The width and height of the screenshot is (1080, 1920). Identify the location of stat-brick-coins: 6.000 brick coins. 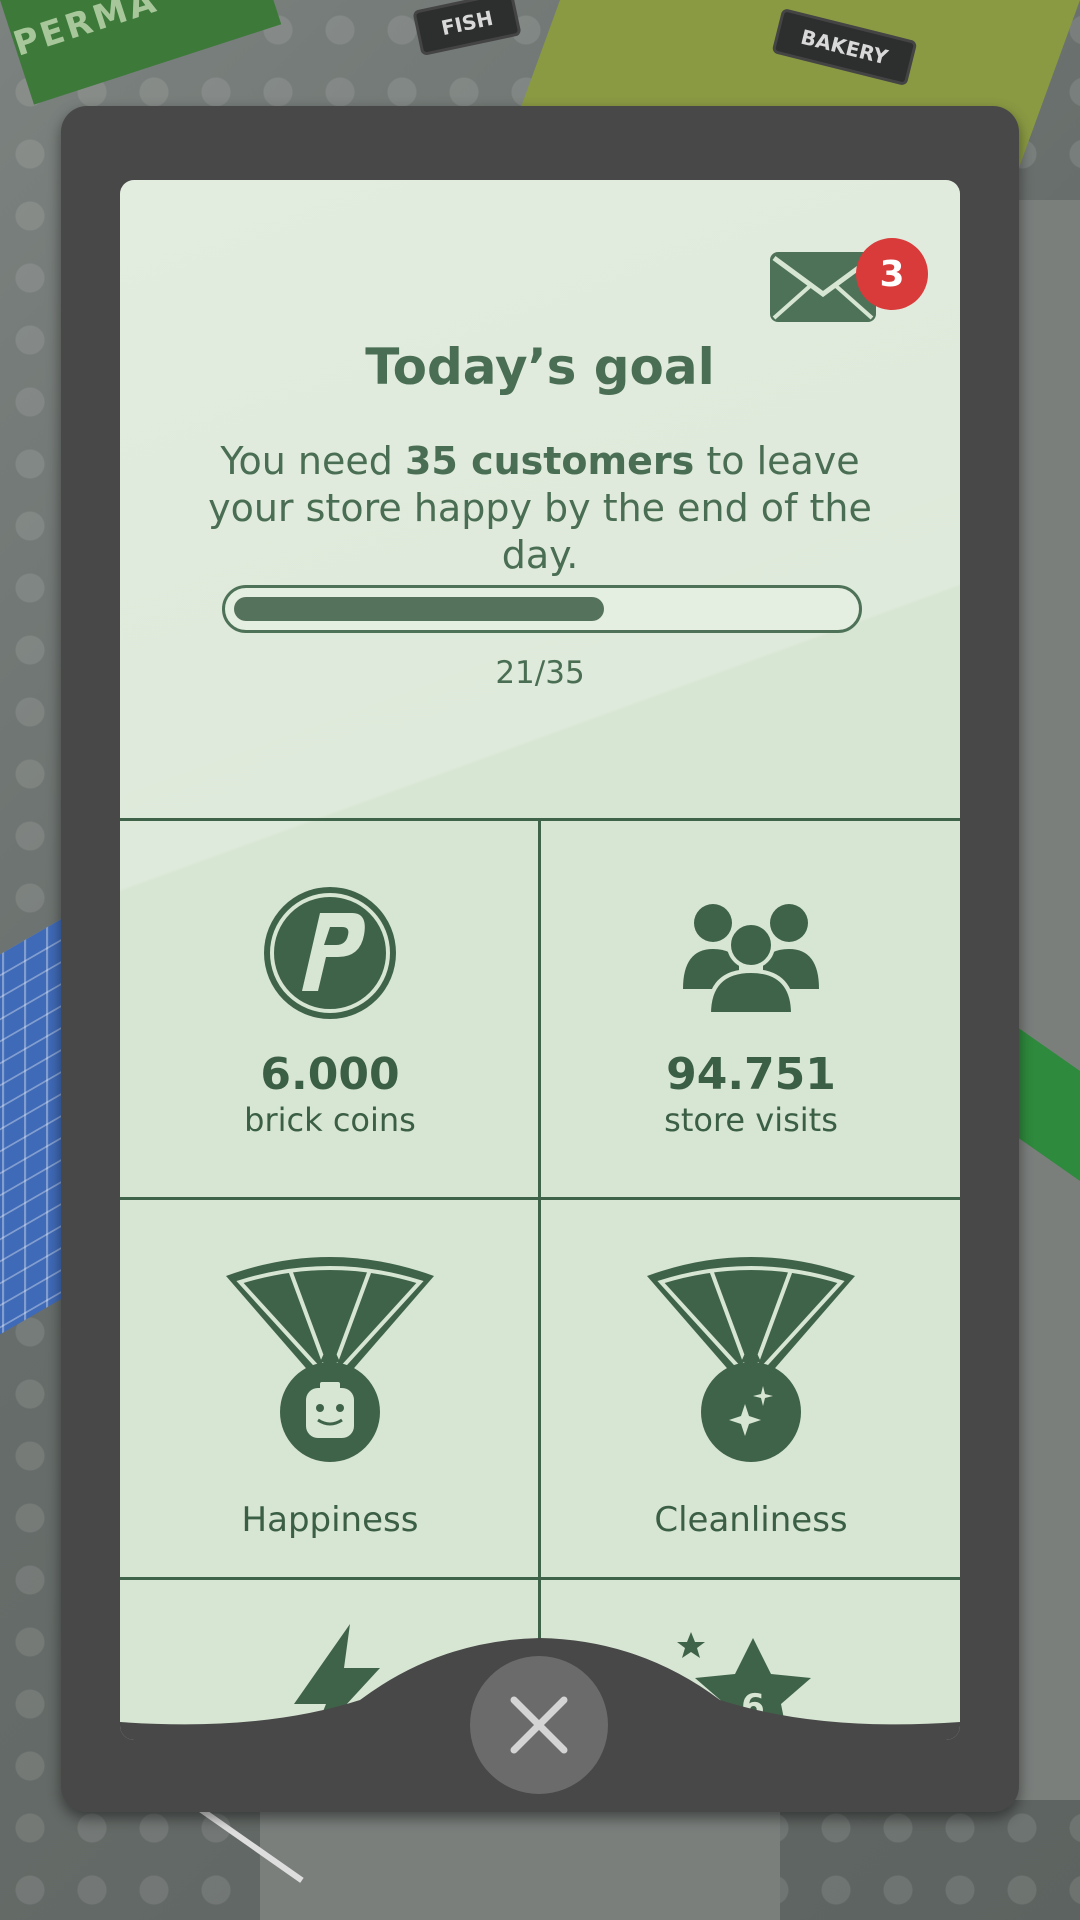
(330, 1010).